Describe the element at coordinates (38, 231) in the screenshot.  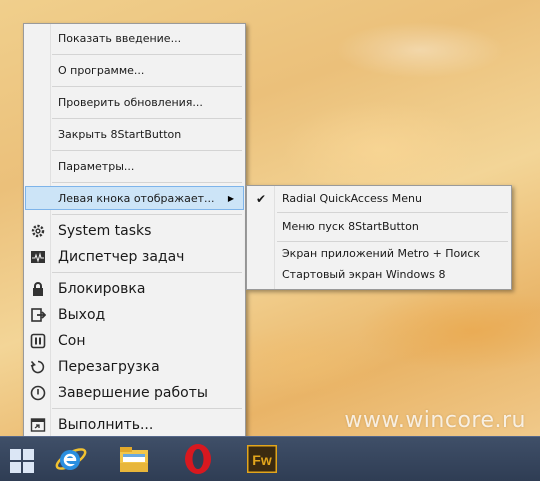
I see `gear-icon` at that location.